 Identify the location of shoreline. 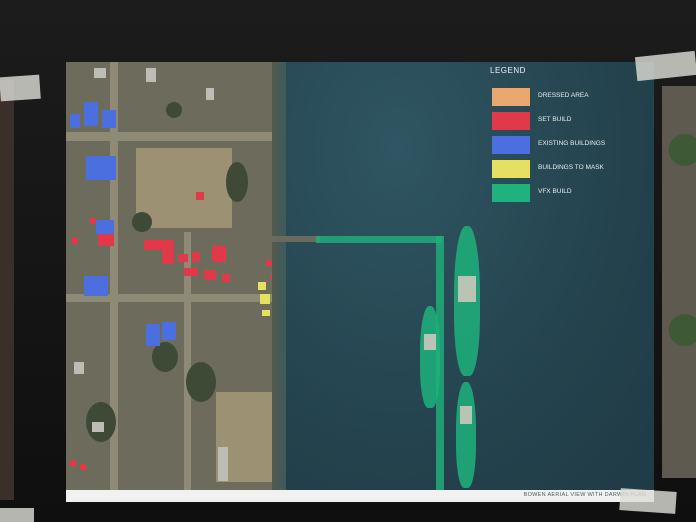
(279, 276).